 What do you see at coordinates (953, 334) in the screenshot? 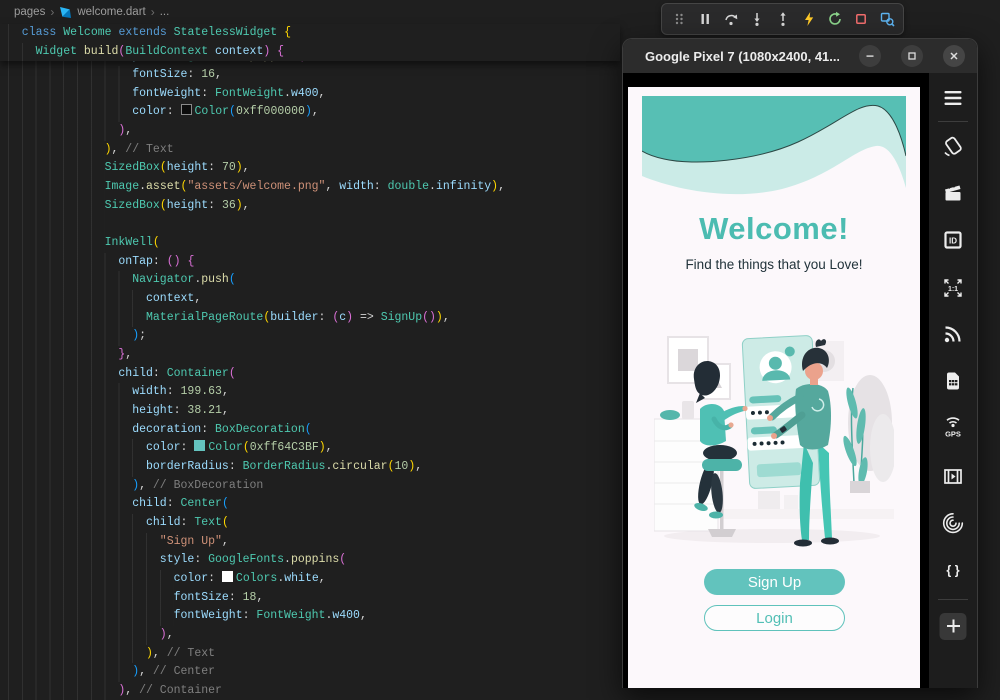
I see `signal-icon` at bounding box center [953, 334].